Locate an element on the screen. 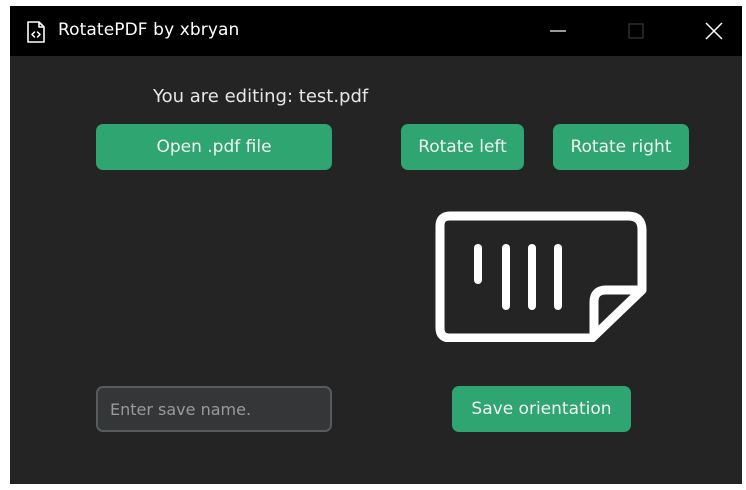 The width and height of the screenshot is (746, 490). rotate-right-button: Rotate right is located at coordinates (621, 147).